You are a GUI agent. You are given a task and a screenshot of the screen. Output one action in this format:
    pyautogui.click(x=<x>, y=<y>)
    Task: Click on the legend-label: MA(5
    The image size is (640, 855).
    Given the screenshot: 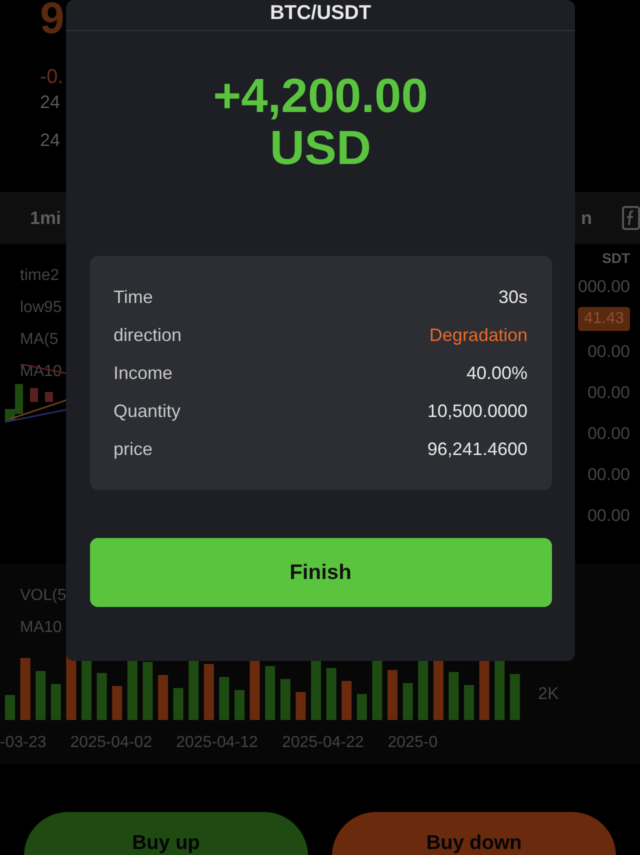 What is the action you would take?
    pyautogui.click(x=39, y=340)
    